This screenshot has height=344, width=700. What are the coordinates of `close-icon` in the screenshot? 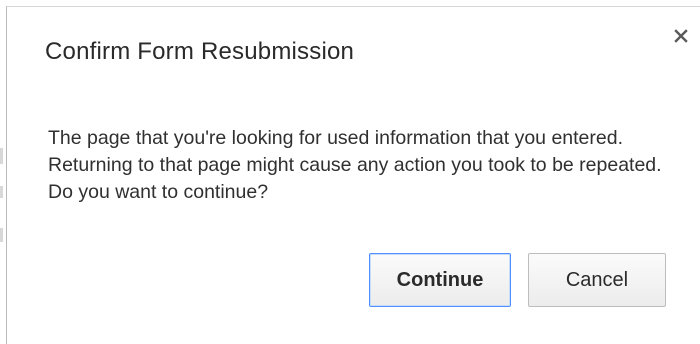 It's located at (681, 38).